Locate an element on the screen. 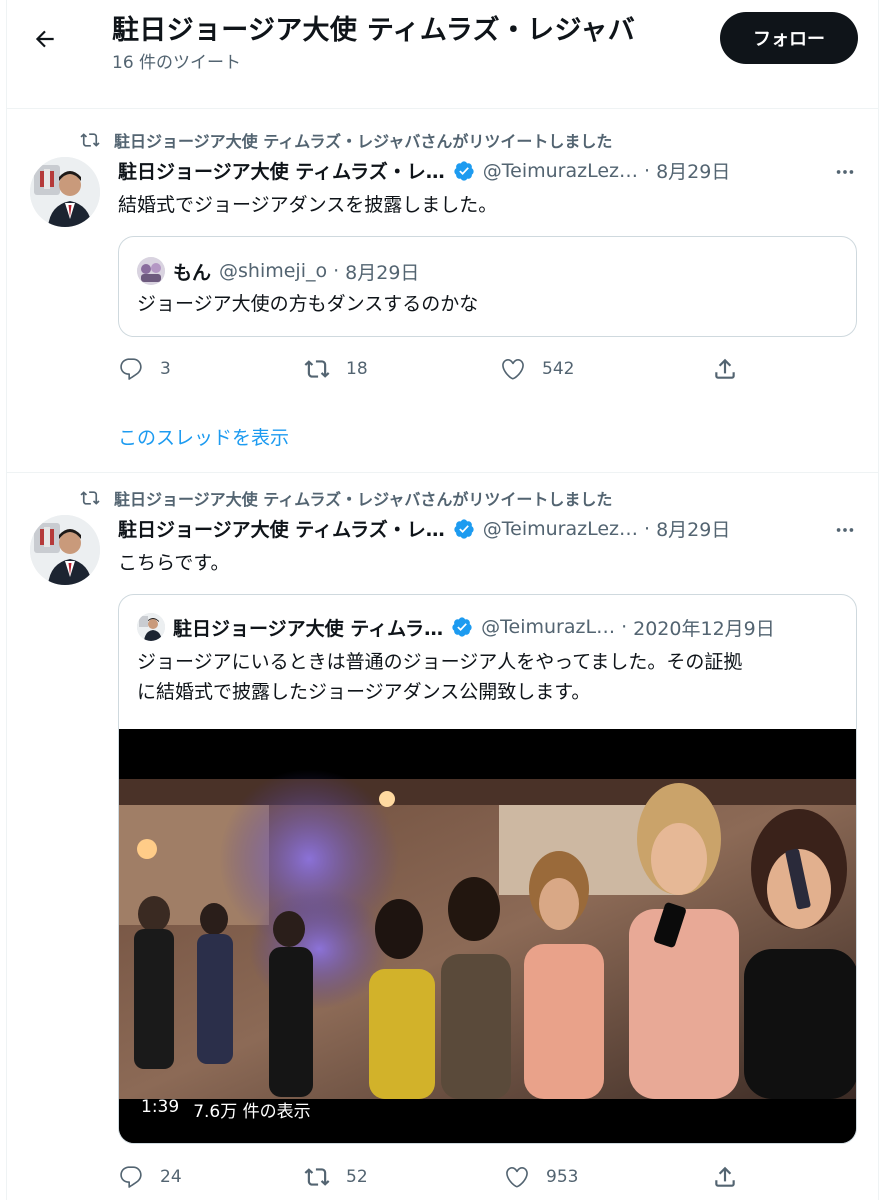 The width and height of the screenshot is (885, 1200). tweet-text: こちらです。 is located at coordinates (174, 563).